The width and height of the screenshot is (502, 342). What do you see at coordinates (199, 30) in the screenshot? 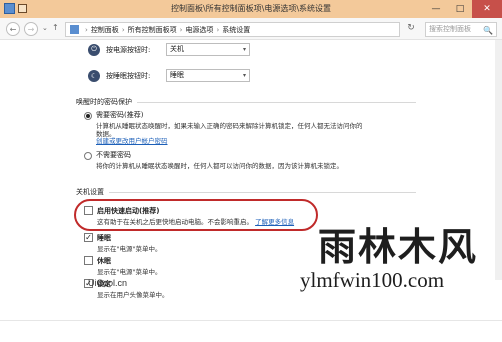
I see `breadcrumb-item-power-options: 电源选项` at bounding box center [199, 30].